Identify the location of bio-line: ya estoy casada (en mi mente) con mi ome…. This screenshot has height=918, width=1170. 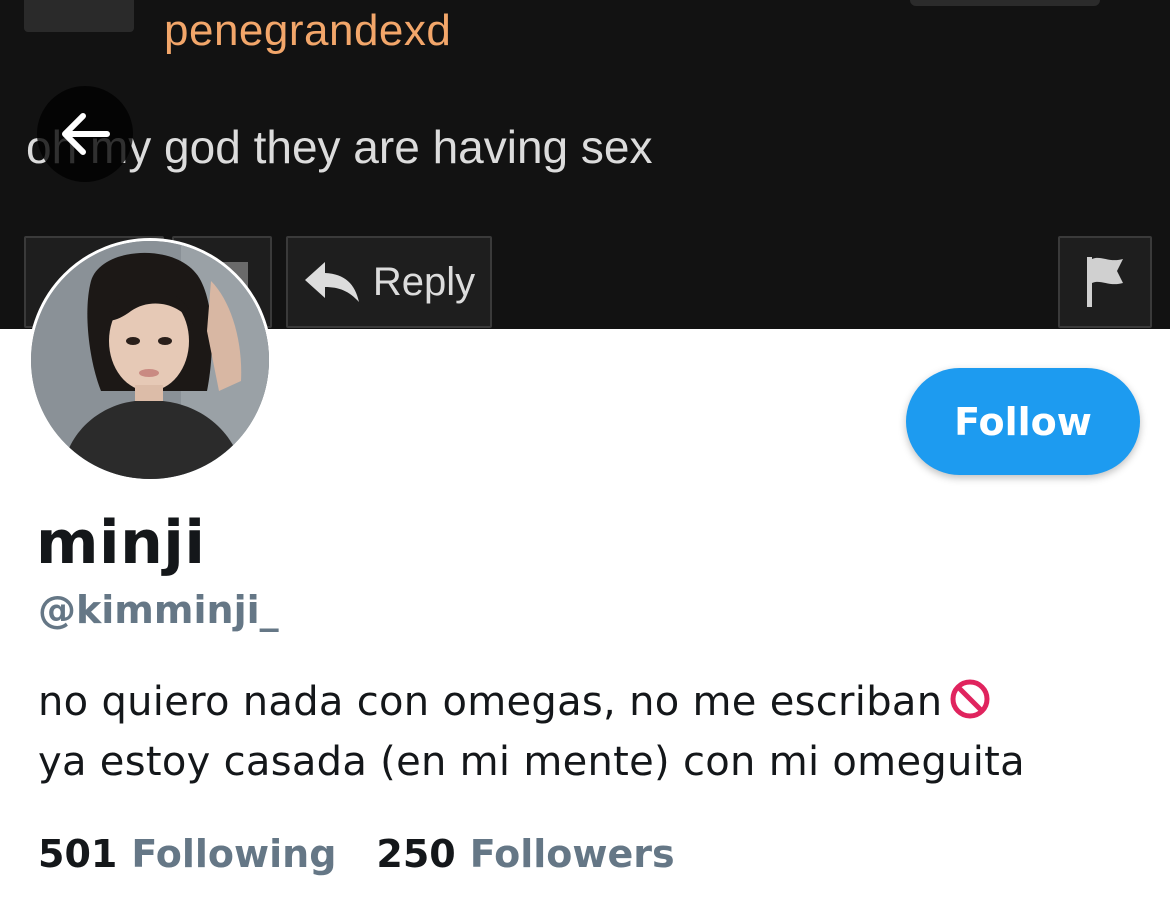
(531, 762).